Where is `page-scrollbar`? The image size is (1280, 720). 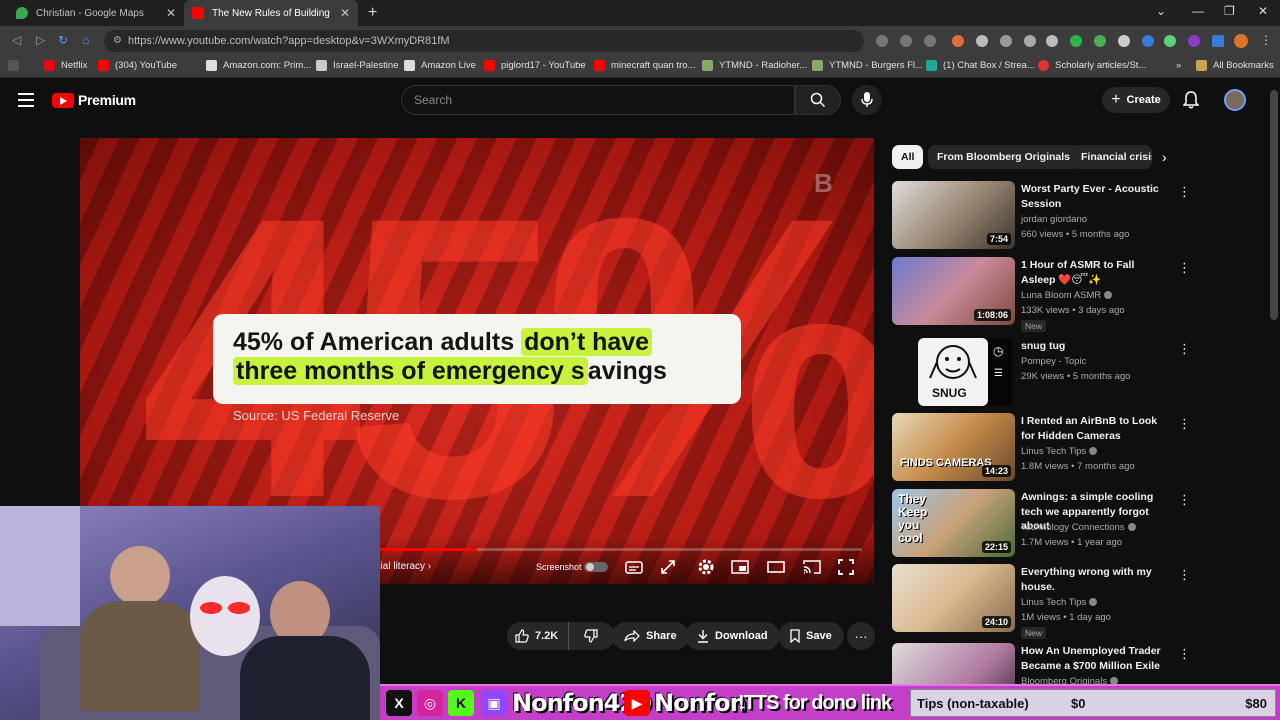 page-scrollbar is located at coordinates (1274, 205).